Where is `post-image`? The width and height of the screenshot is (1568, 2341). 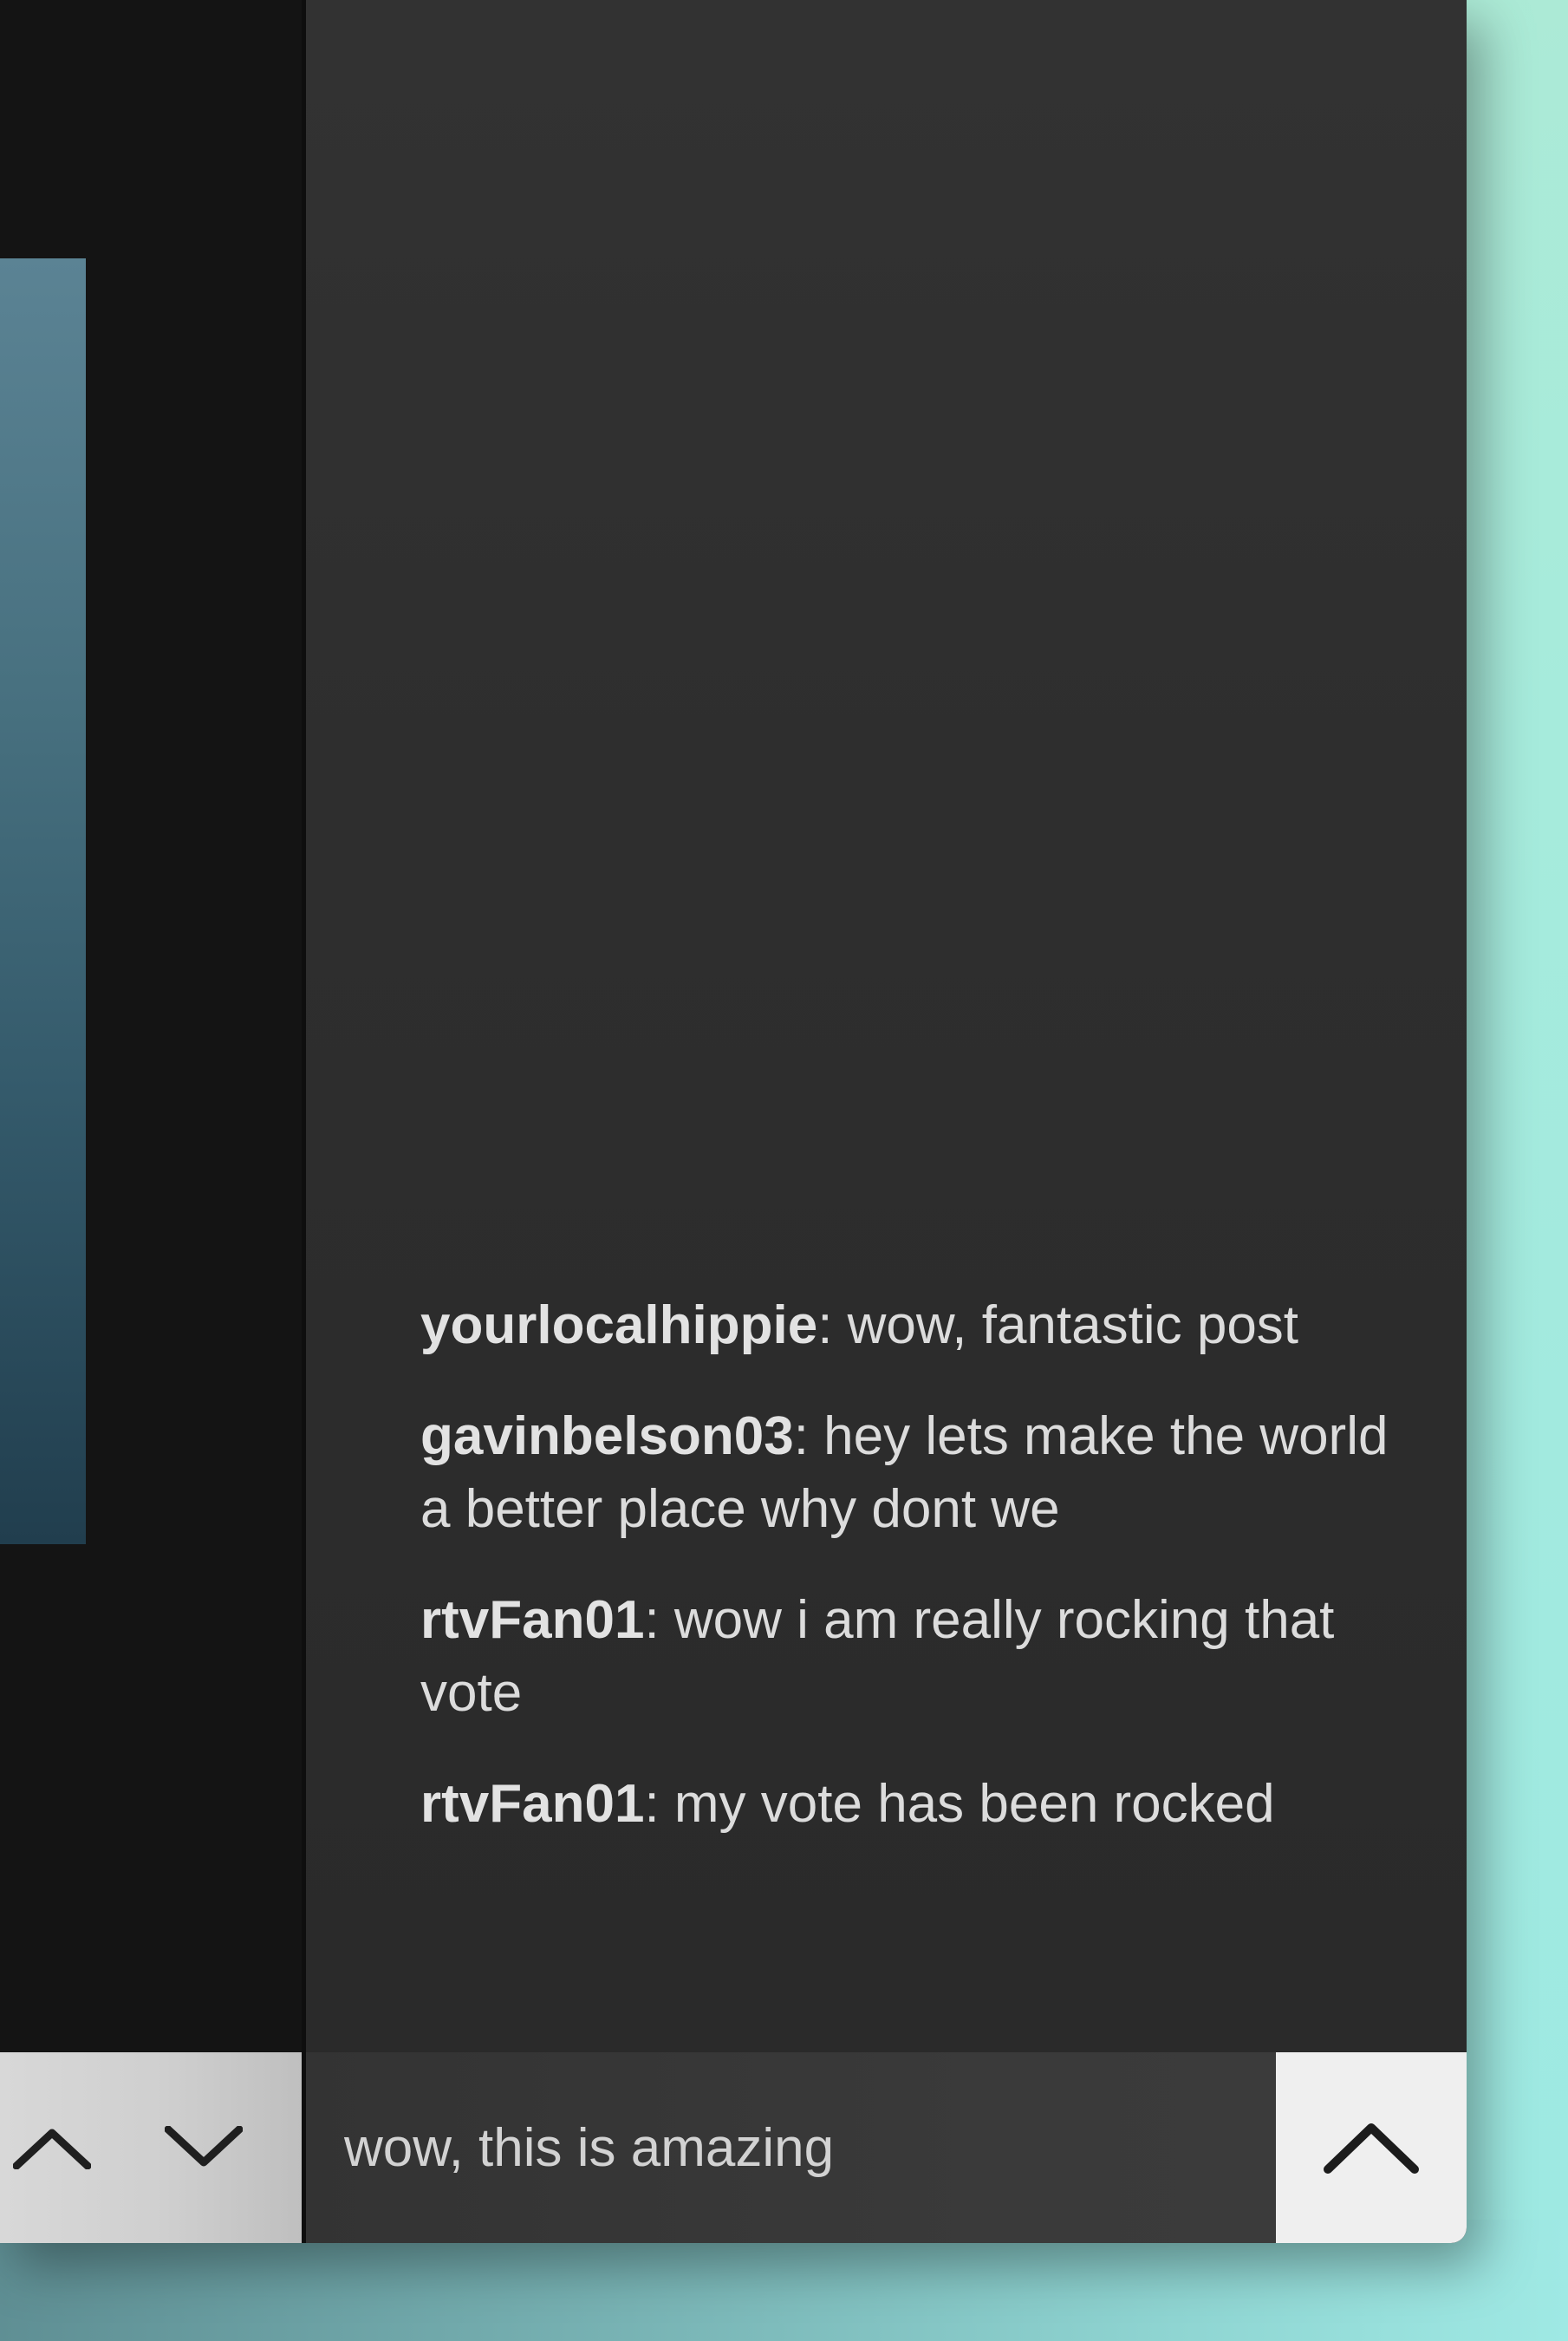
post-image is located at coordinates (43, 901).